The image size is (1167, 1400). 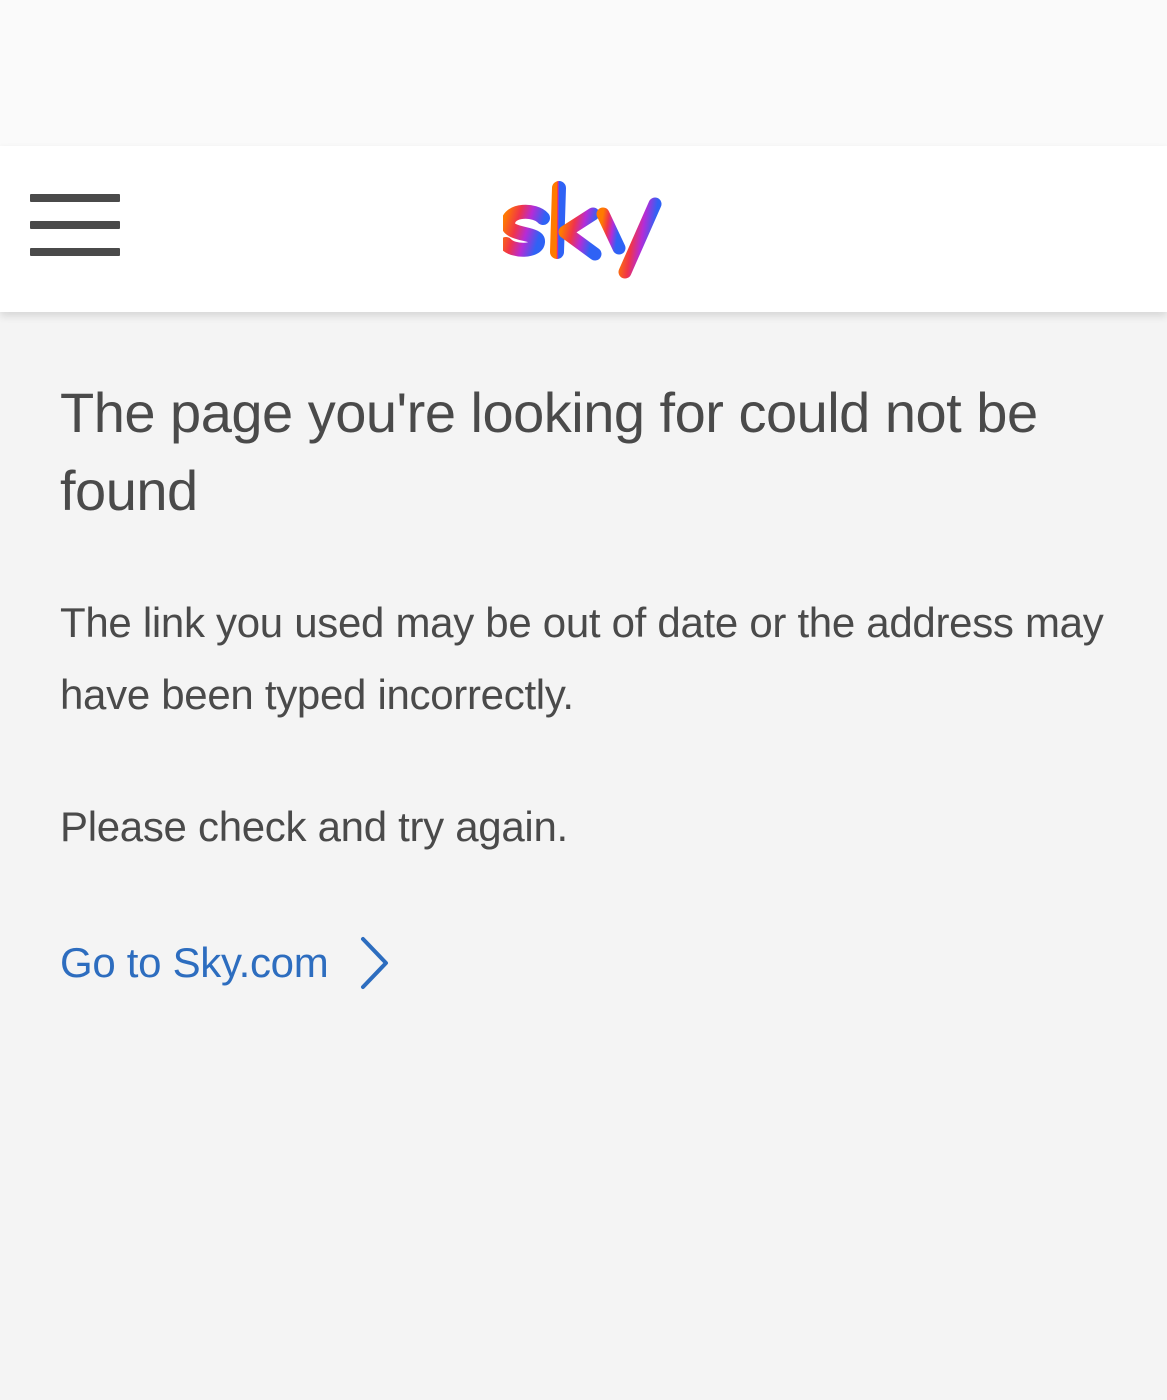 What do you see at coordinates (583, 73) in the screenshot?
I see `status-area` at bounding box center [583, 73].